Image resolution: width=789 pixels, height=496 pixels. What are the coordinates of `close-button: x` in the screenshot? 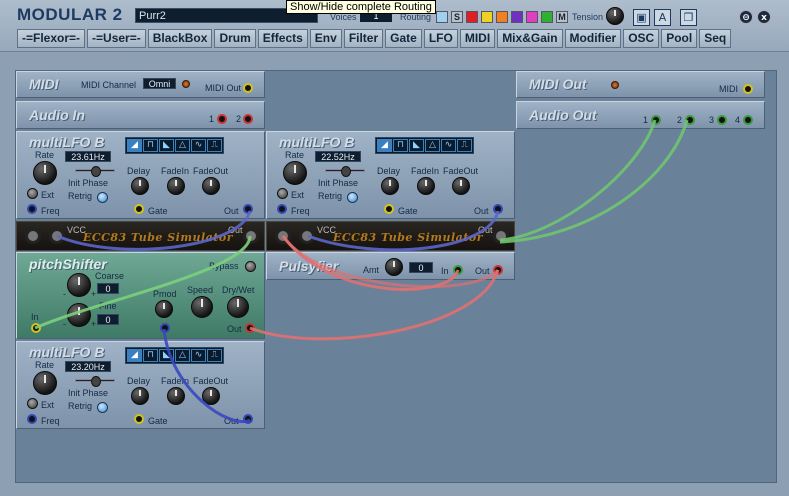 It's located at (764, 17).